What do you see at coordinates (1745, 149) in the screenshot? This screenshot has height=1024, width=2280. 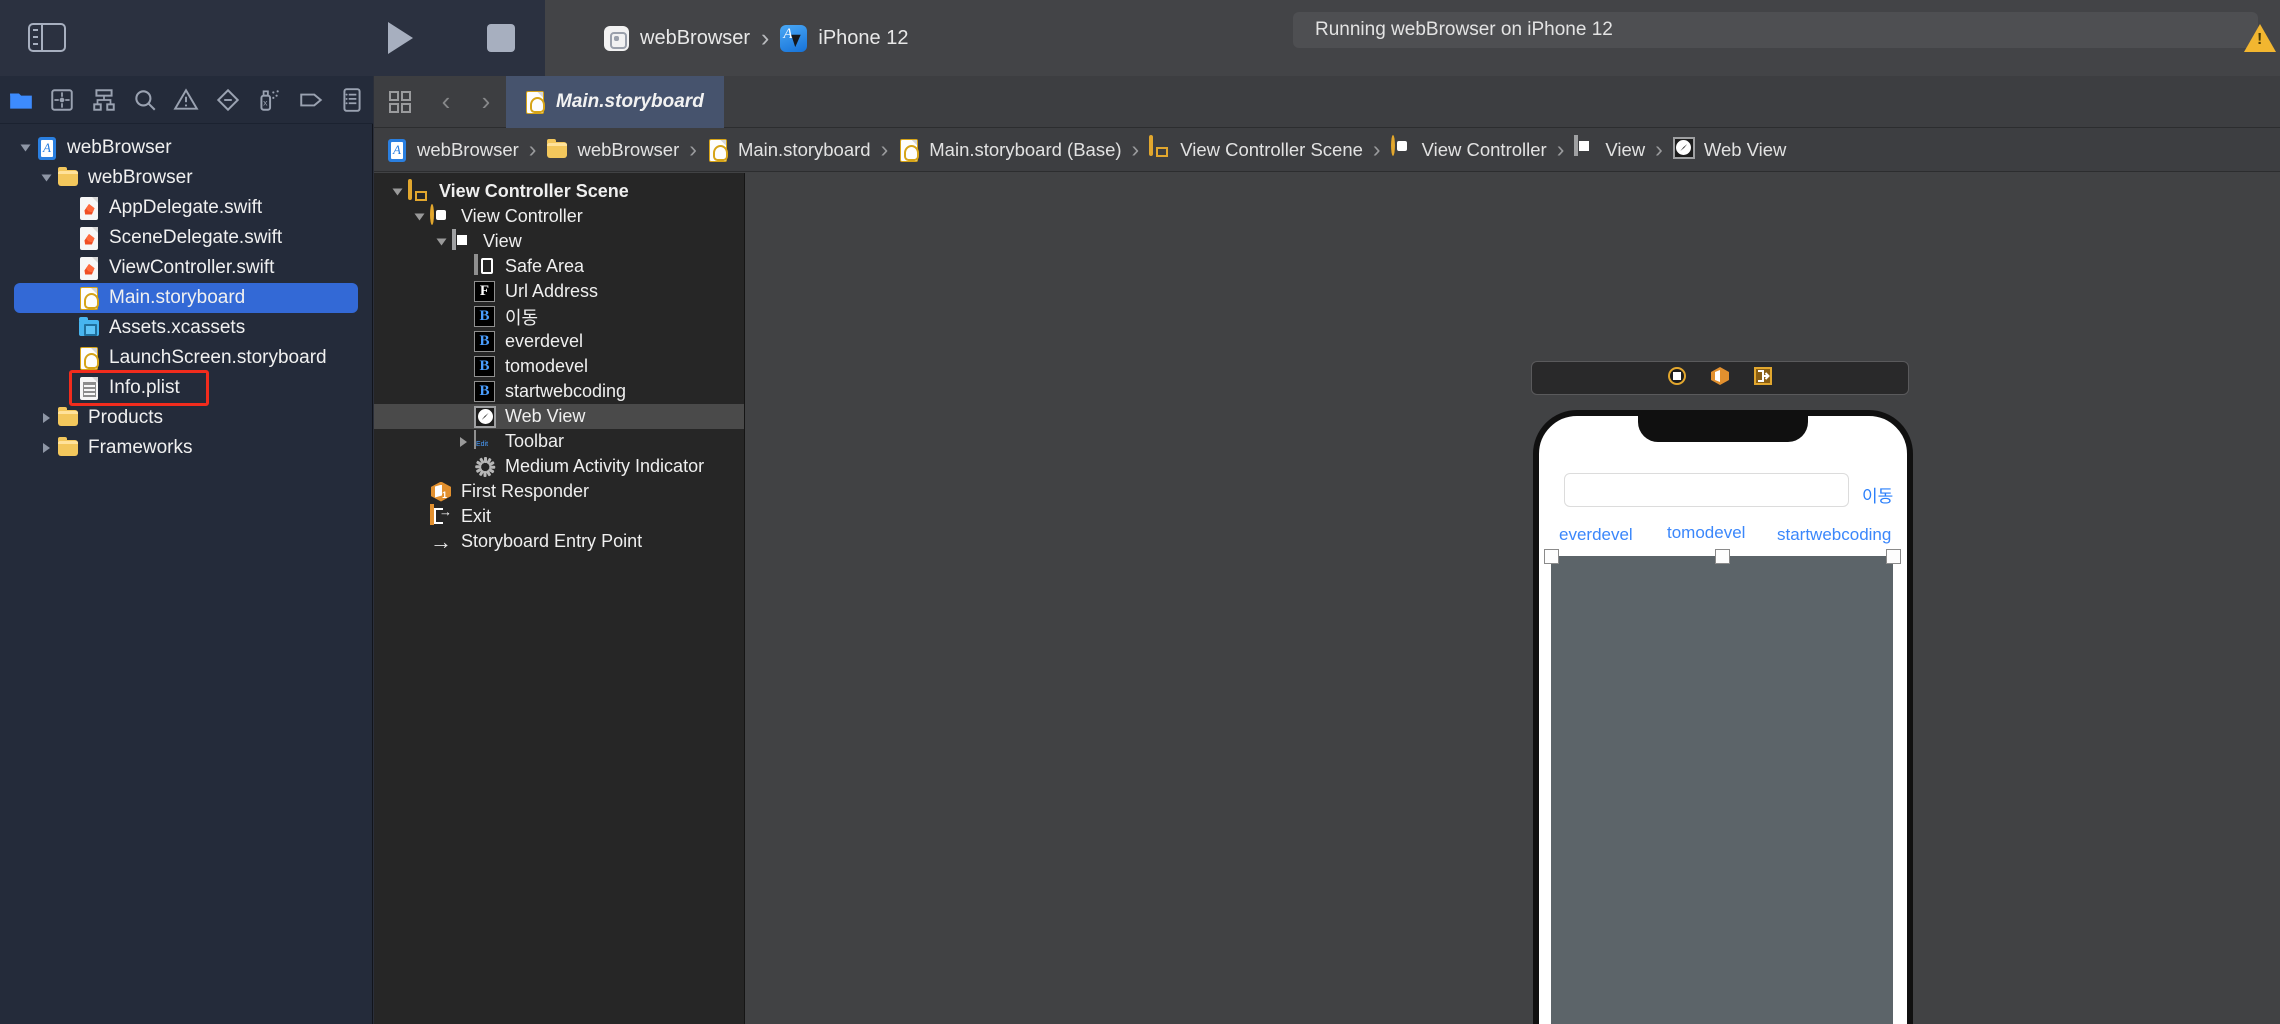 I see `breadcrumb-label: Web View` at bounding box center [1745, 149].